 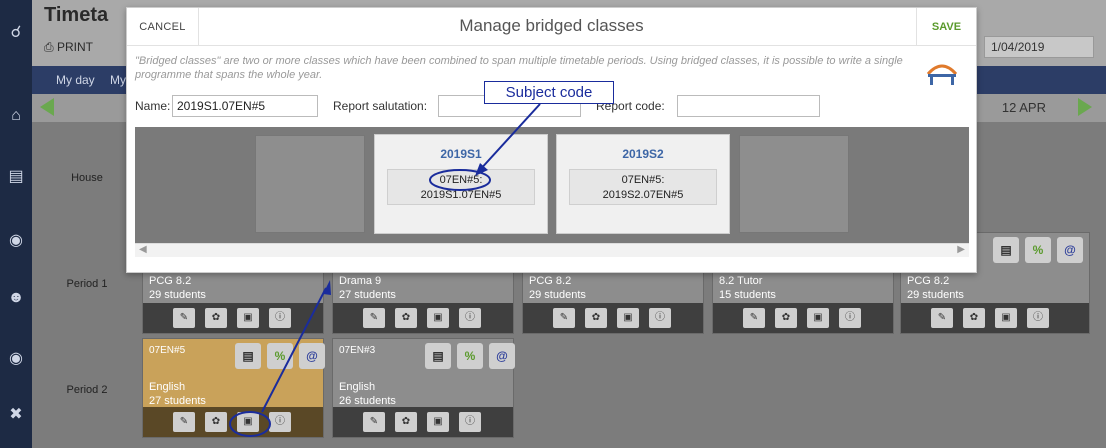 I want to click on report-salutation-label: Report salutation:, so click(x=380, y=106).